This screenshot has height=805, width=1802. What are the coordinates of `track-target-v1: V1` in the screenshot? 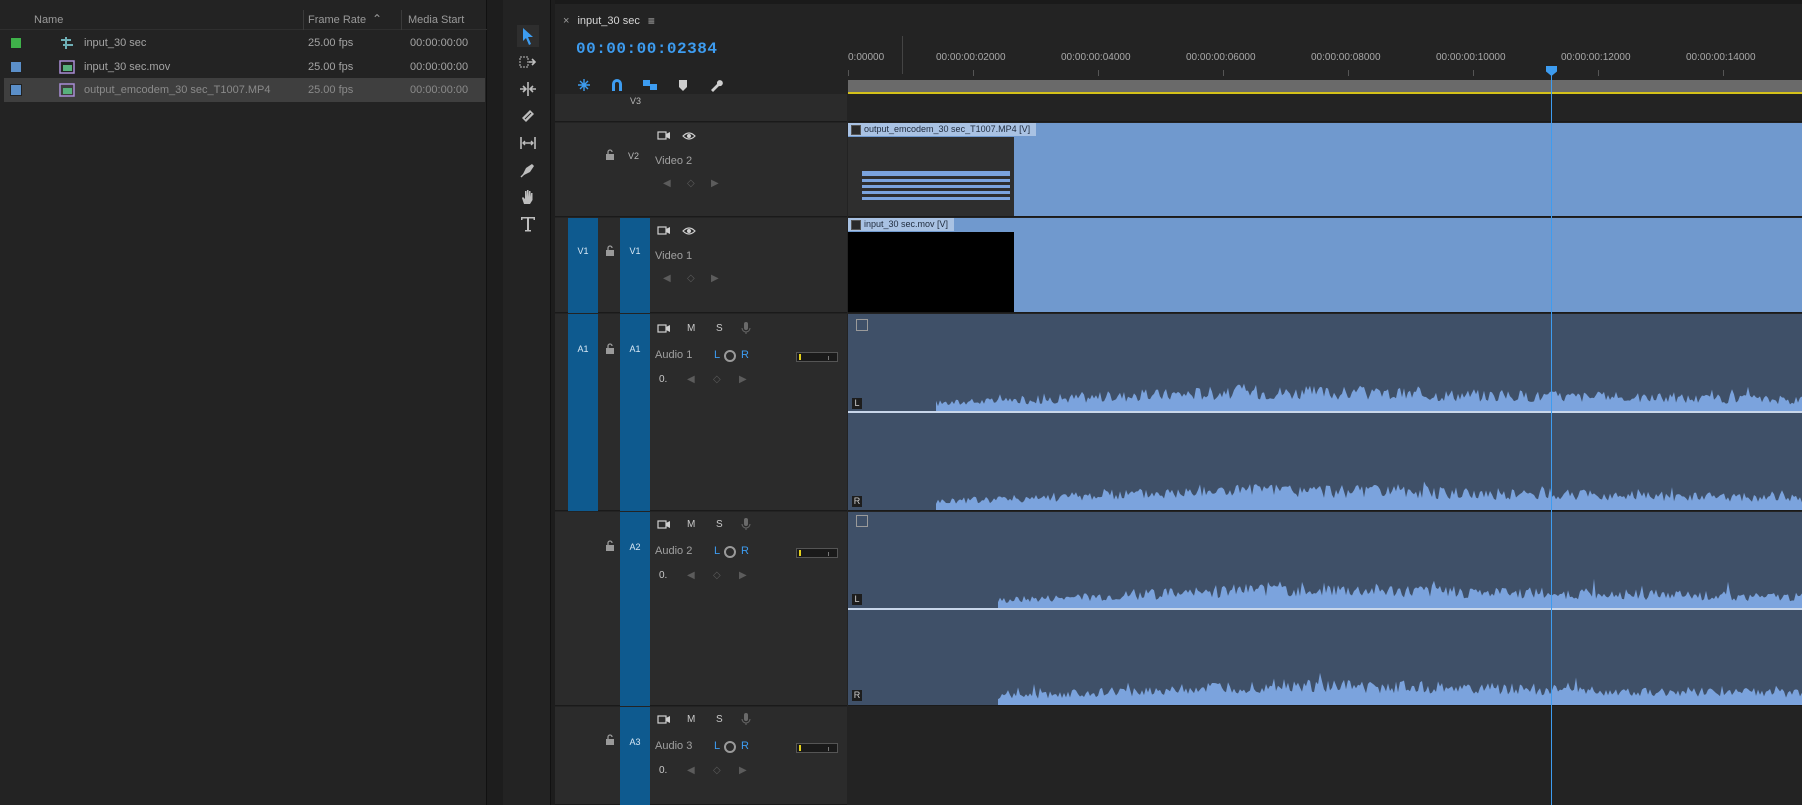 It's located at (635, 265).